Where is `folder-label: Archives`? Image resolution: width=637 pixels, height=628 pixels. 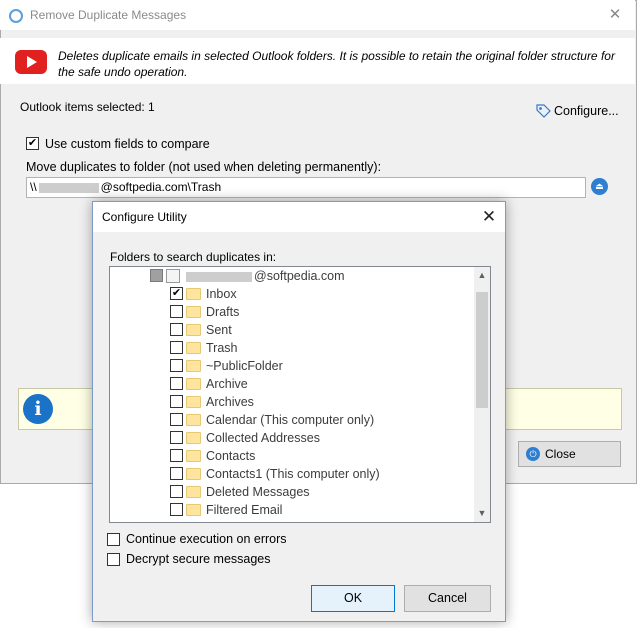
folder-label: Archives is located at coordinates (230, 402).